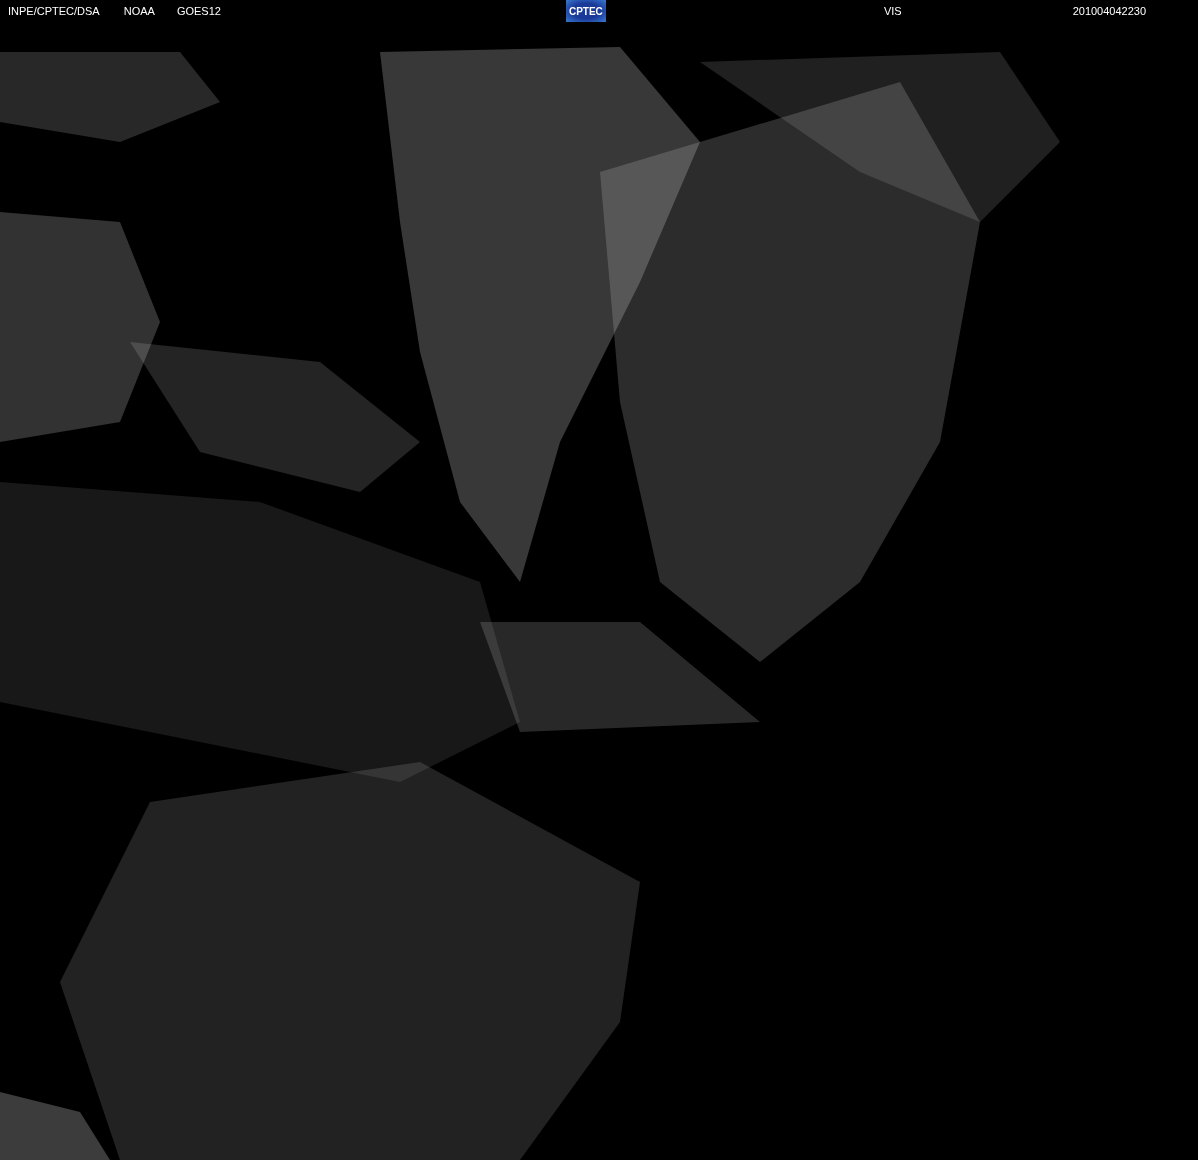  Describe the element at coordinates (139, 11) in the screenshot. I see `agency-label: NOAA` at that location.